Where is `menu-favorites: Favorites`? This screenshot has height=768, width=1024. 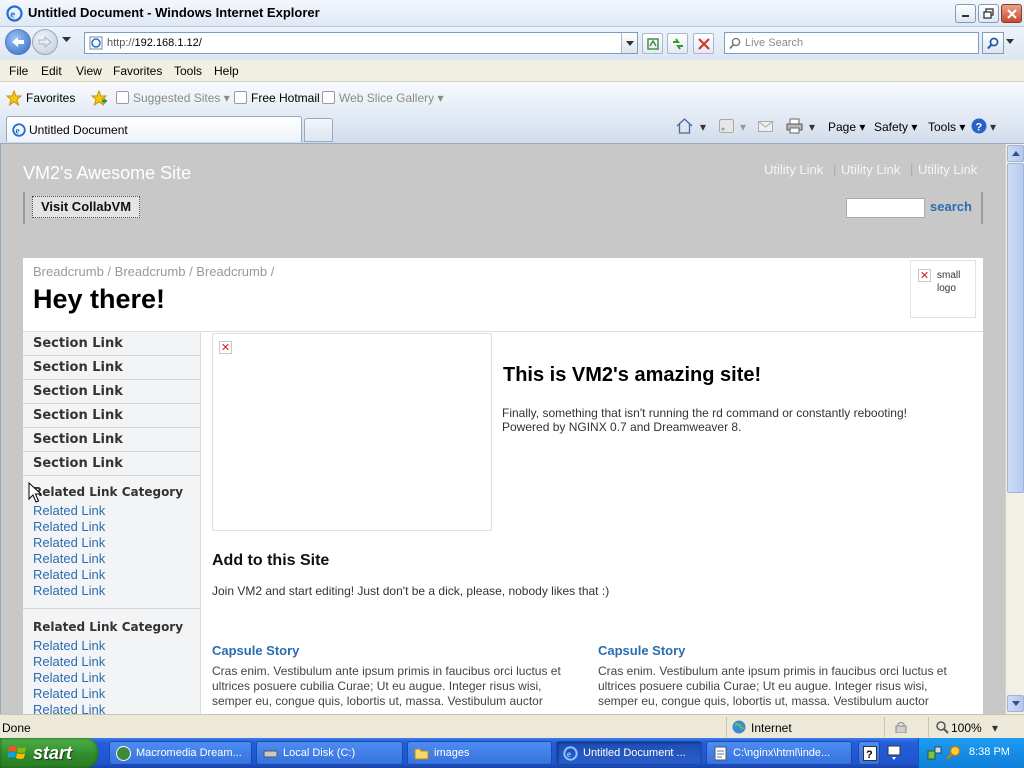 menu-favorites: Favorites is located at coordinates (137, 71).